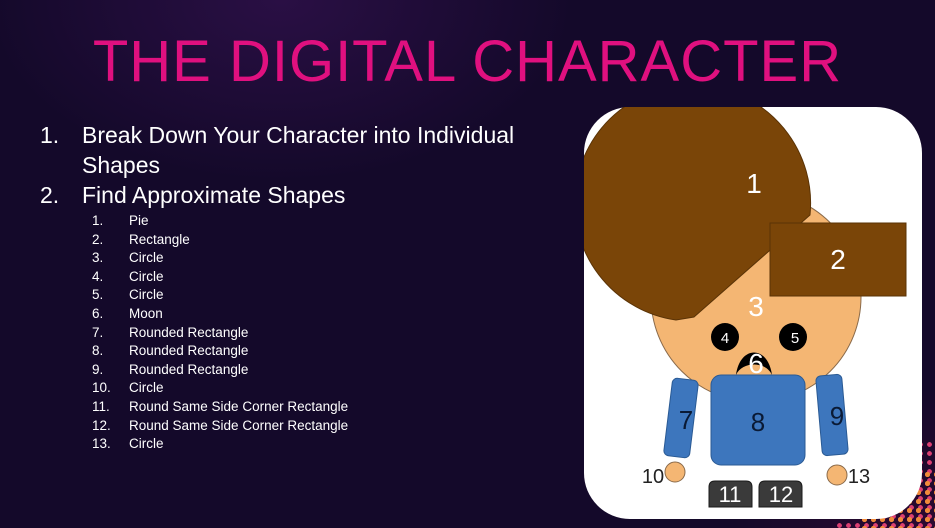 The width and height of the screenshot is (935, 528). Describe the element at coordinates (326, 351) in the screenshot. I see `shape-item: 8. Rounded Rectangle` at that location.